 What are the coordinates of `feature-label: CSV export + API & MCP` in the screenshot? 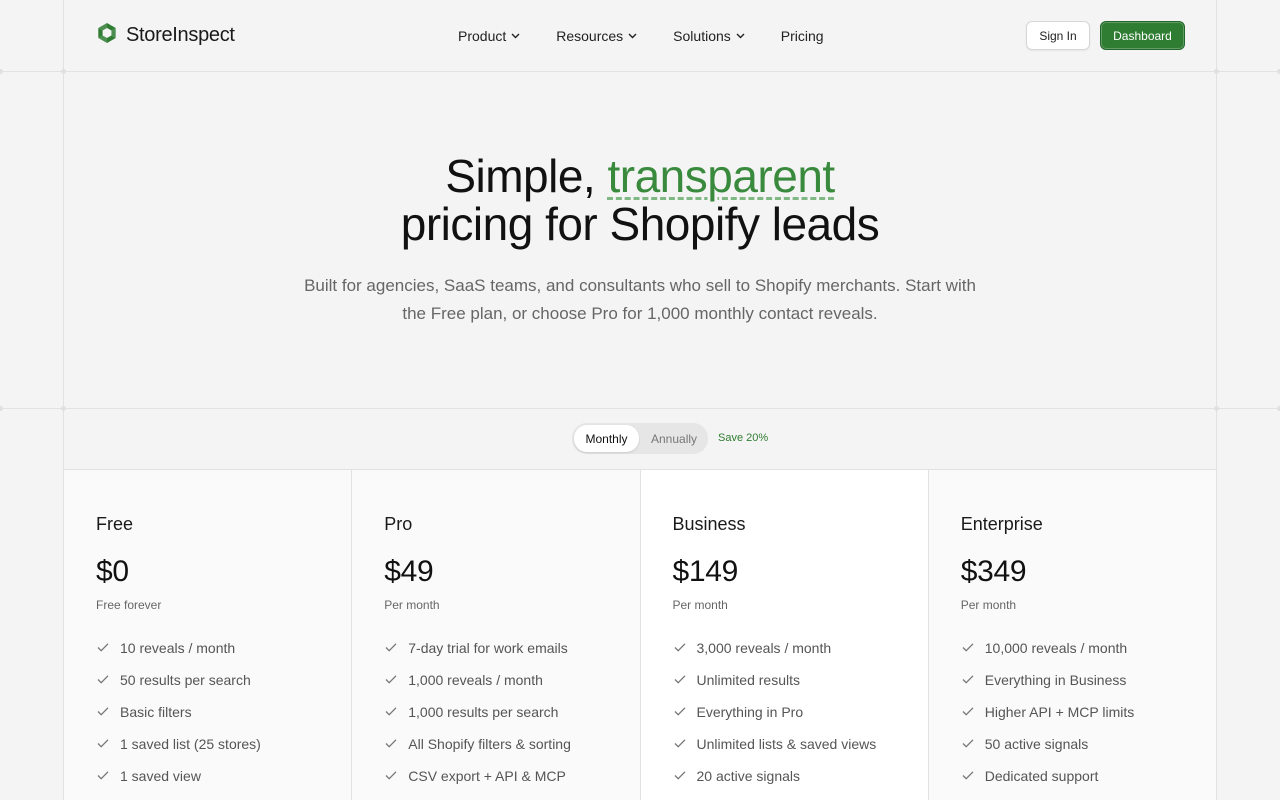 It's located at (487, 776).